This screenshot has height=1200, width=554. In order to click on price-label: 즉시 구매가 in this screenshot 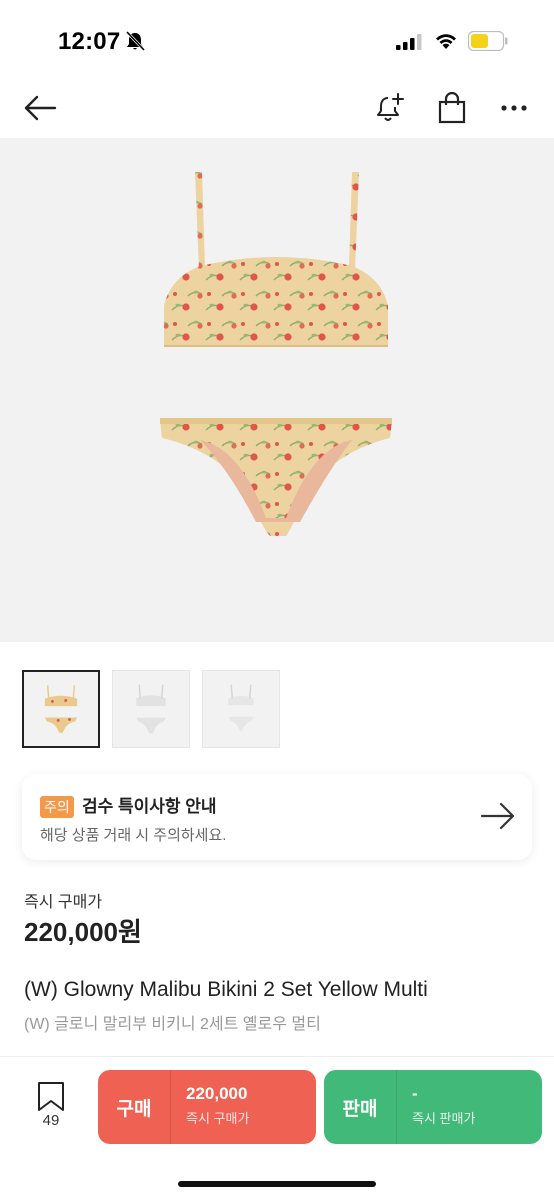, I will do `click(63, 902)`.